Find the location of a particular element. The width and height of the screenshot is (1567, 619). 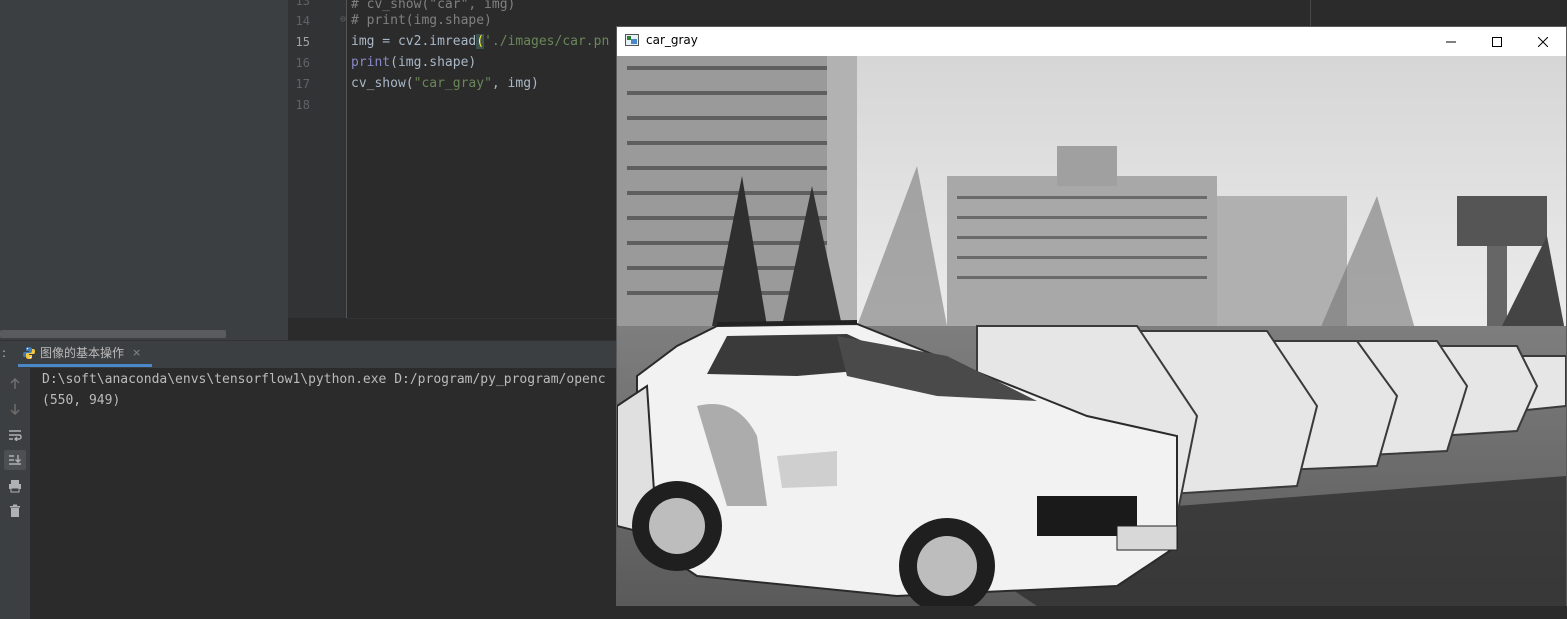

up-arrow-icon is located at coordinates (15, 383).